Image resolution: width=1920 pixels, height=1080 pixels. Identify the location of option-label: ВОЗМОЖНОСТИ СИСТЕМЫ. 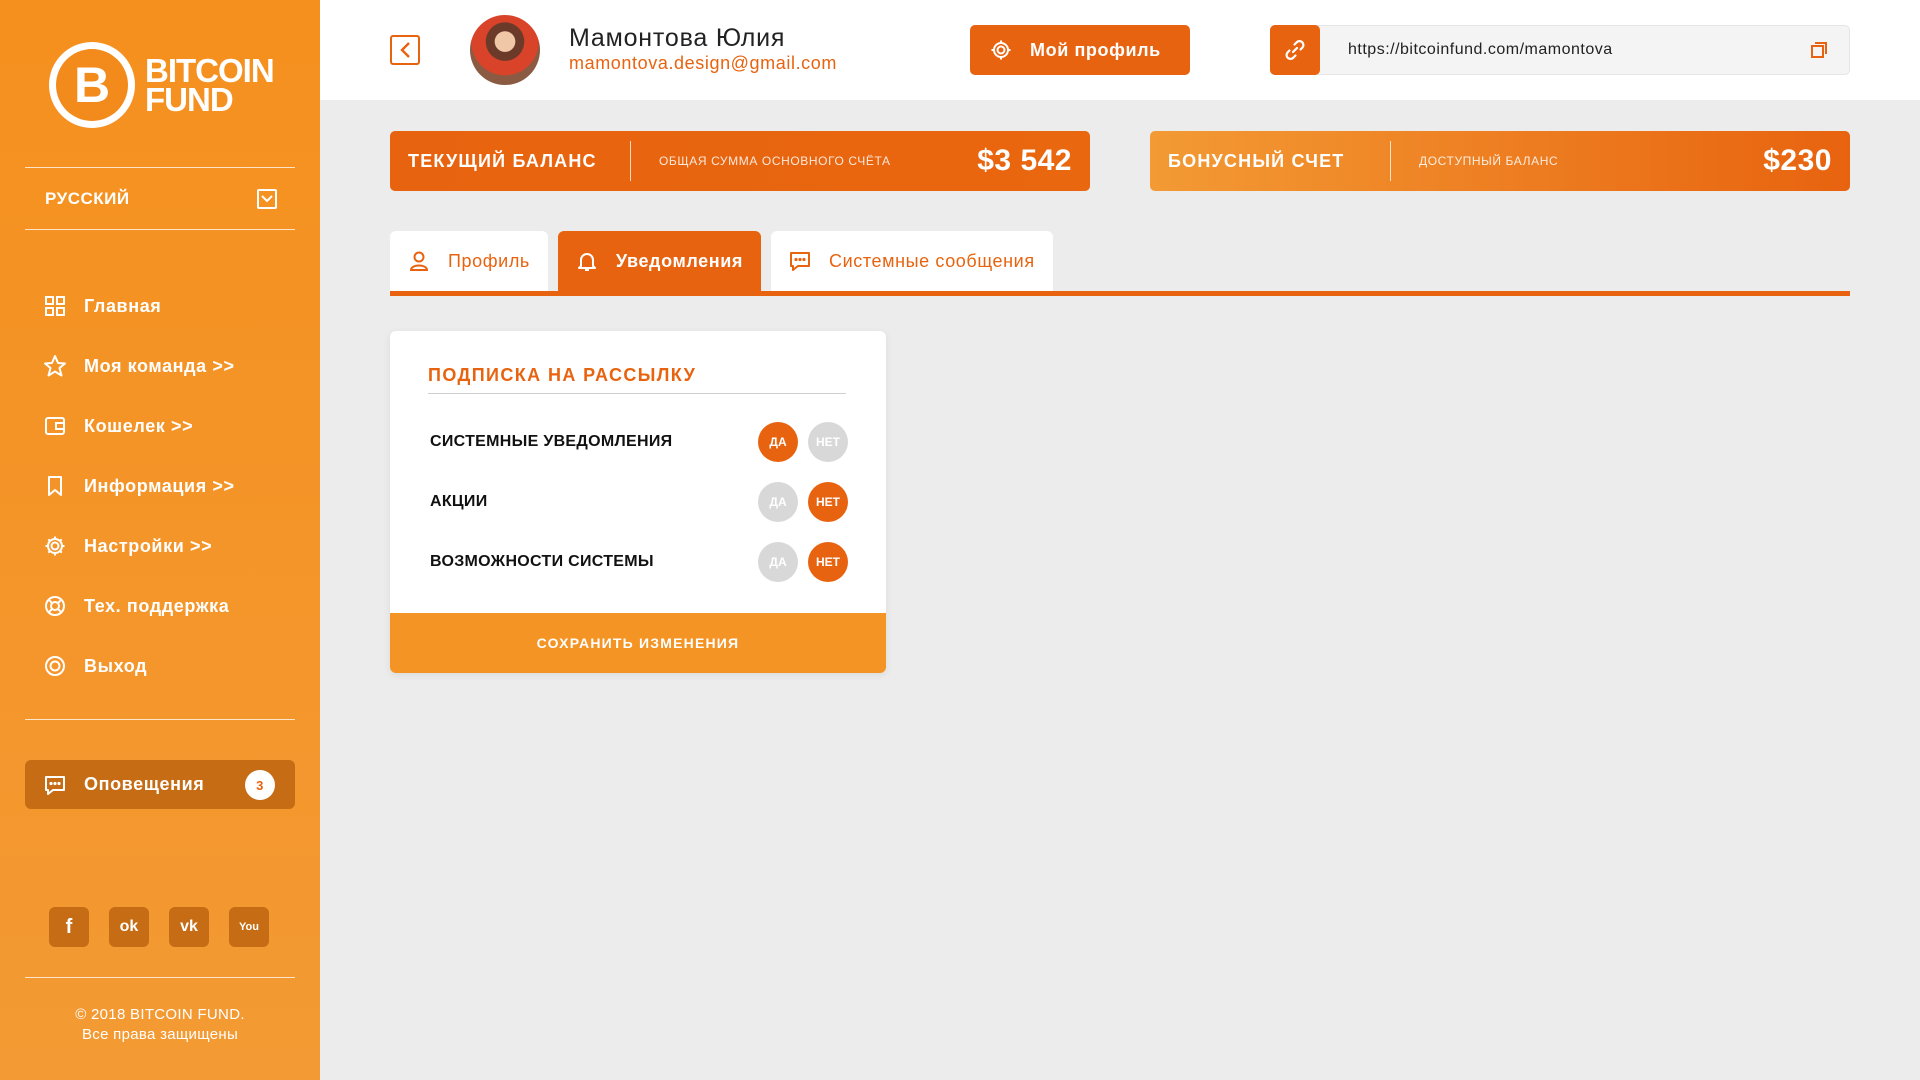
(542, 561).